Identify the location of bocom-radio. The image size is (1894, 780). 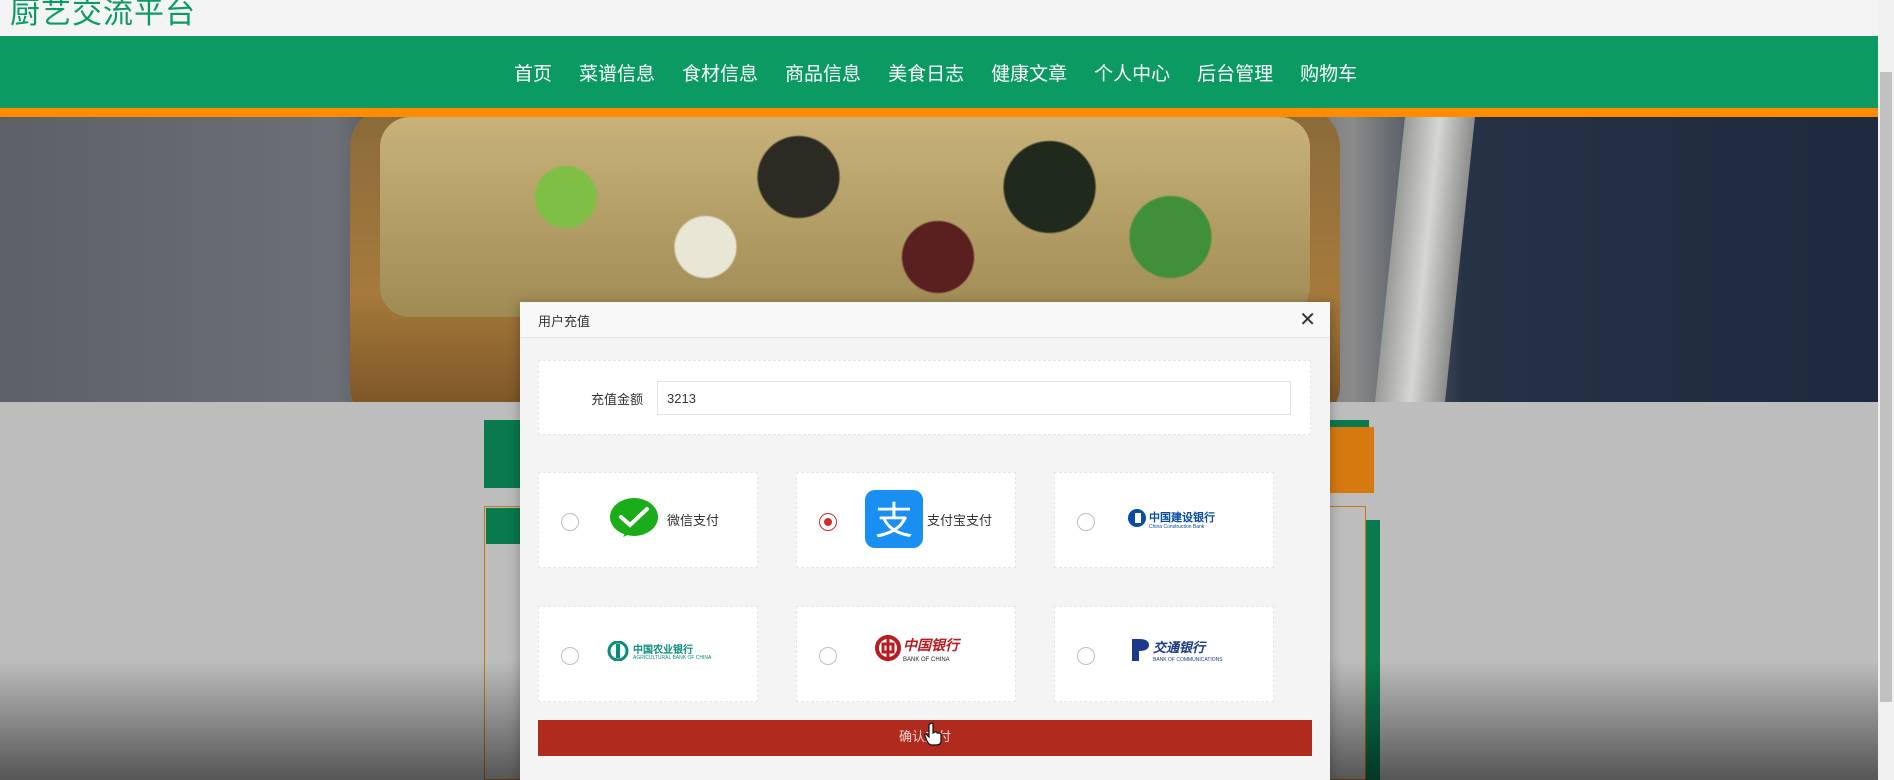
(1086, 656).